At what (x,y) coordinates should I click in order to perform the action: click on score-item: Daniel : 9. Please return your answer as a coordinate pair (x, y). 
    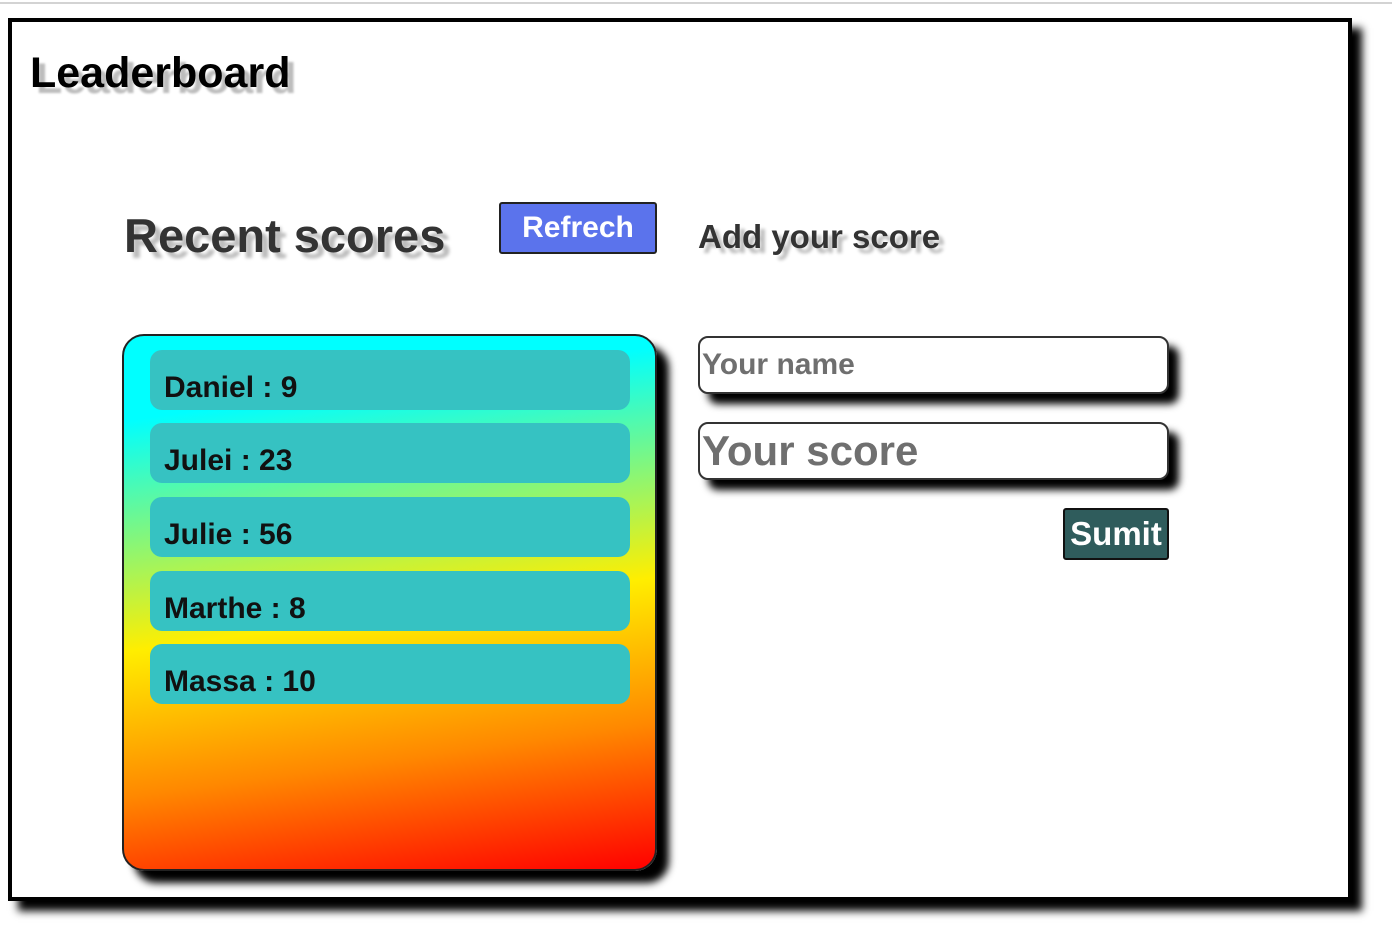
    Looking at the image, I should click on (390, 380).